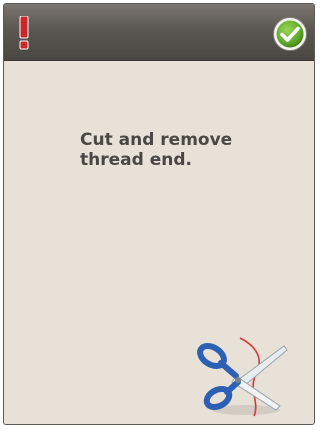 This screenshot has height=430, width=322. What do you see at coordinates (290, 34) in the screenshot?
I see `confirm-button` at bounding box center [290, 34].